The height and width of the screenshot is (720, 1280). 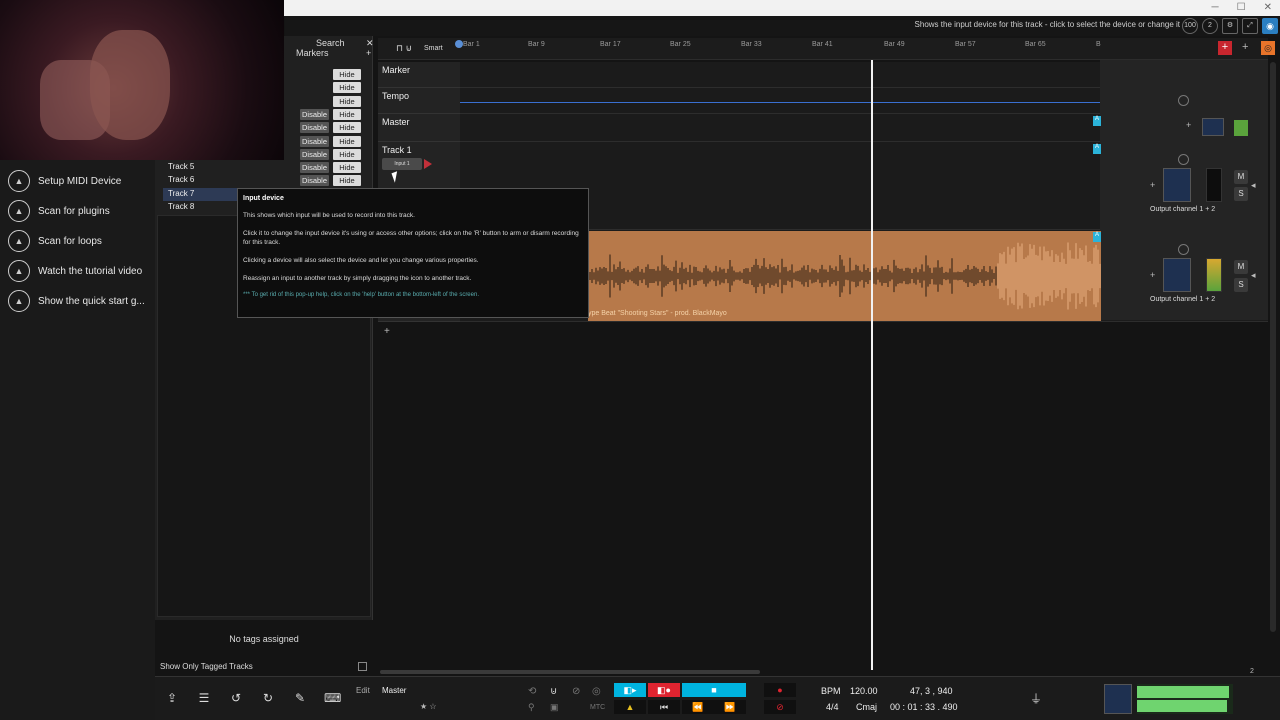 I want to click on show-only-tagged-checkbox, so click(x=362, y=666).